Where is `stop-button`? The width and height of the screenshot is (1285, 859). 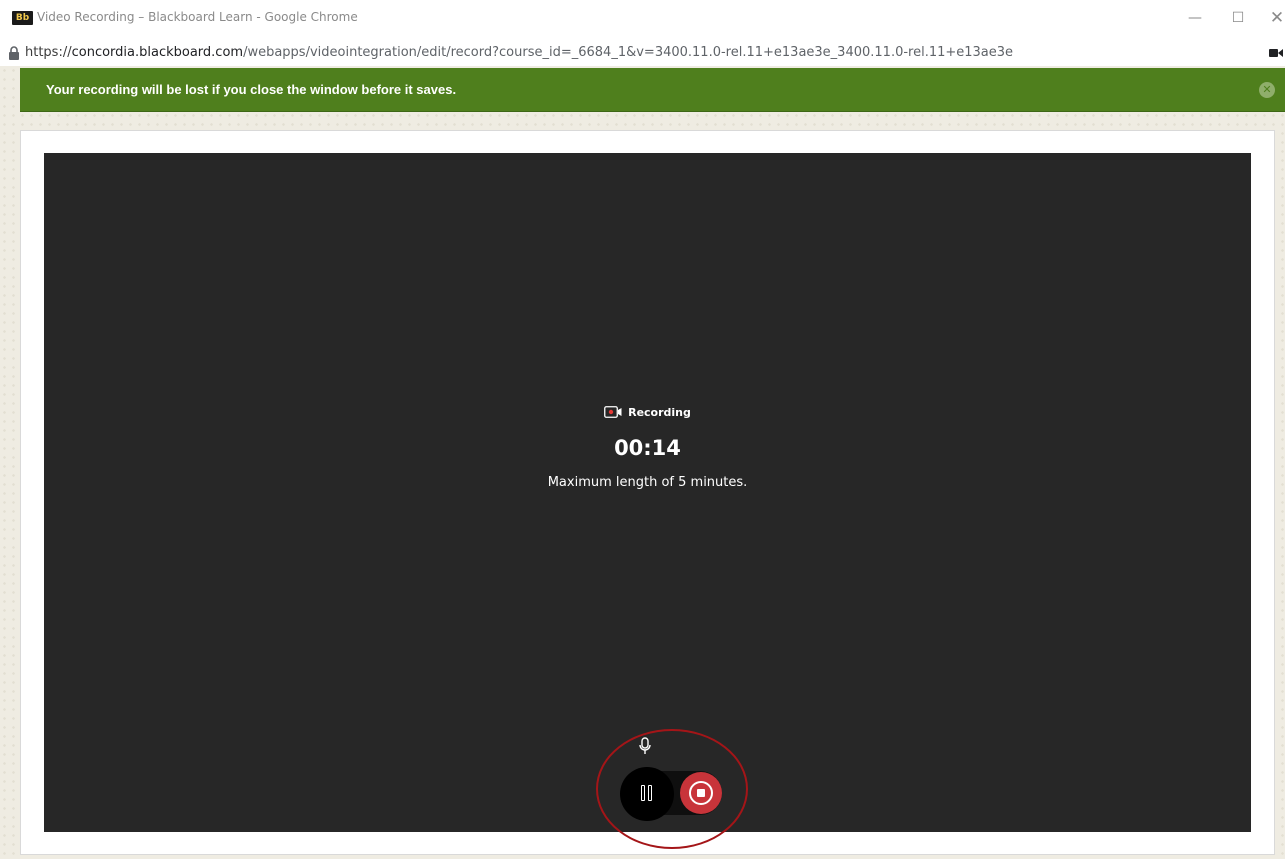 stop-button is located at coordinates (701, 793).